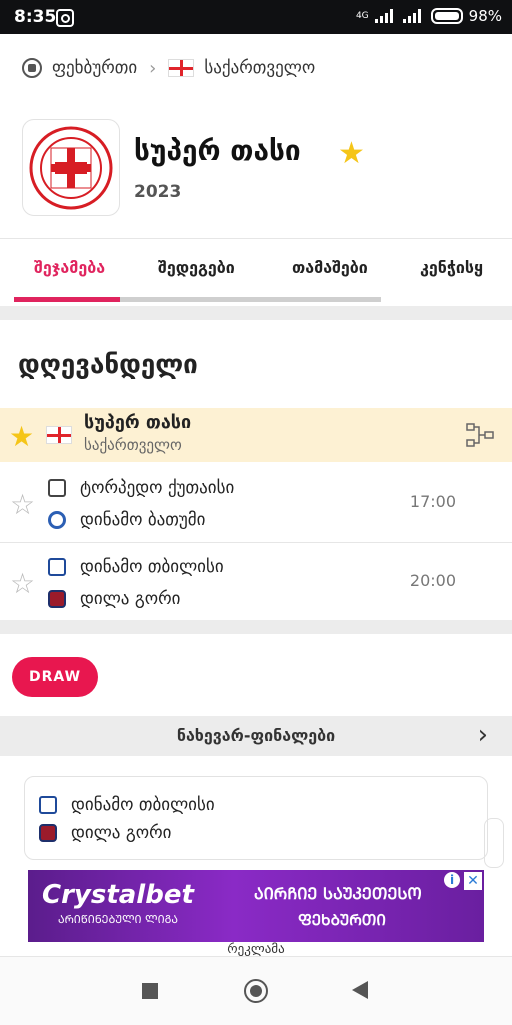  Describe the element at coordinates (150, 991) in the screenshot. I see `recents-icon` at that location.